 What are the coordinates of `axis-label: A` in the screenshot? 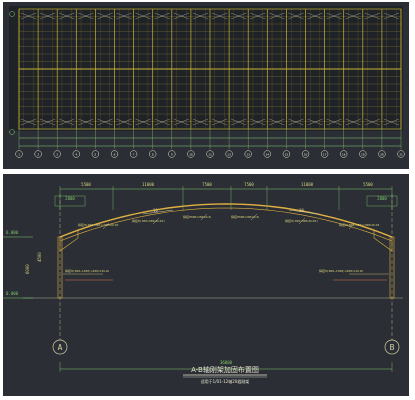 It's located at (60, 347).